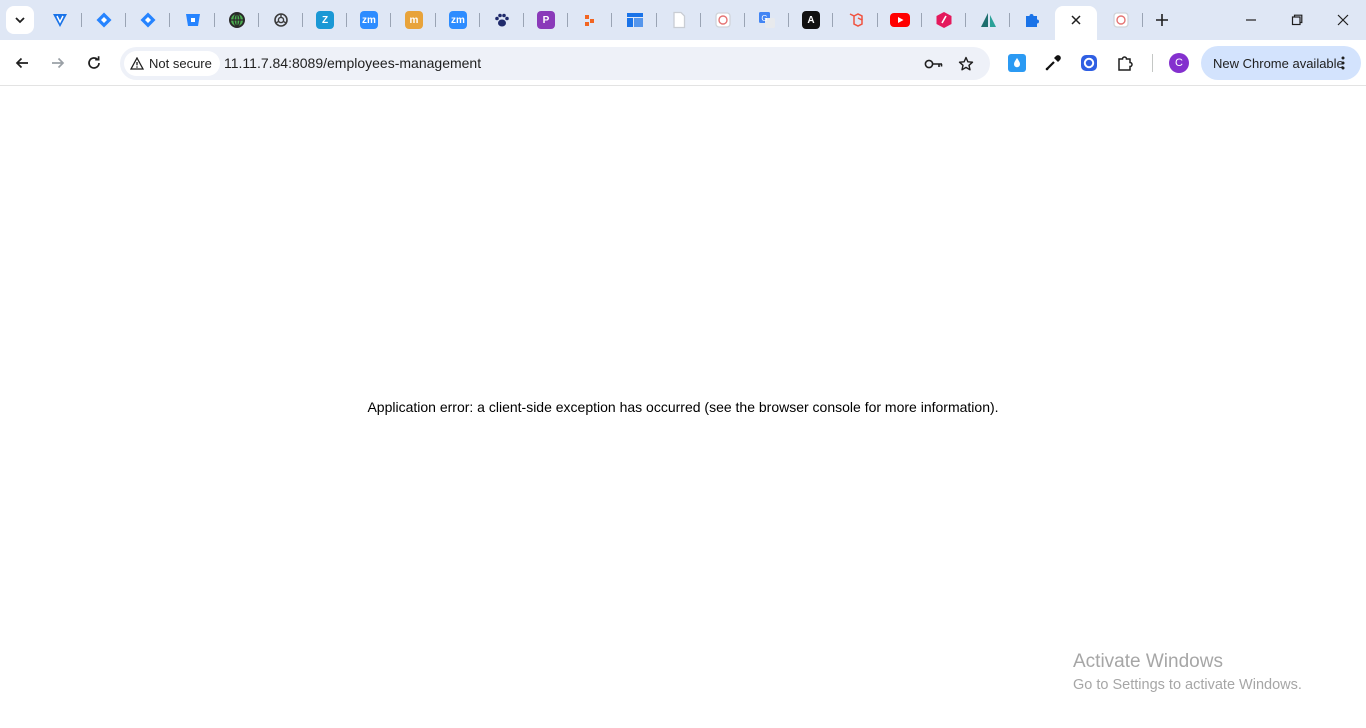  I want to click on youtube-icon, so click(900, 20).